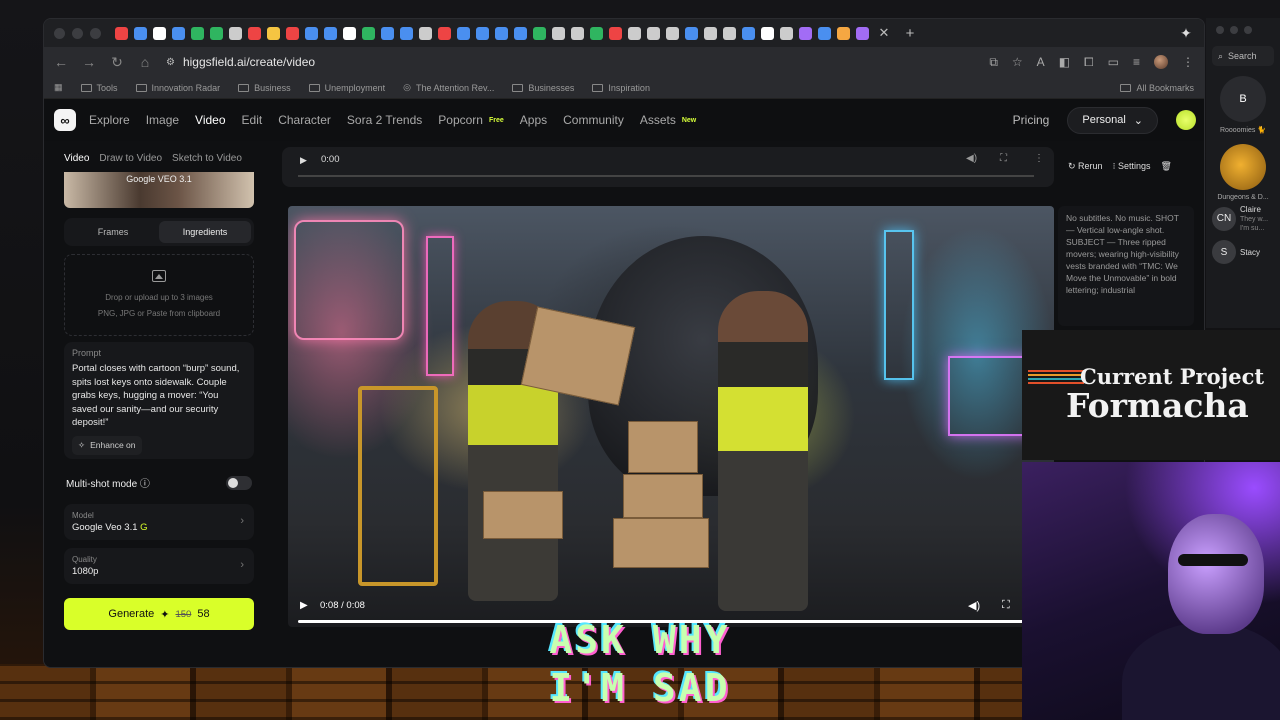  I want to click on bookmark-businesses: Businesses, so click(543, 88).